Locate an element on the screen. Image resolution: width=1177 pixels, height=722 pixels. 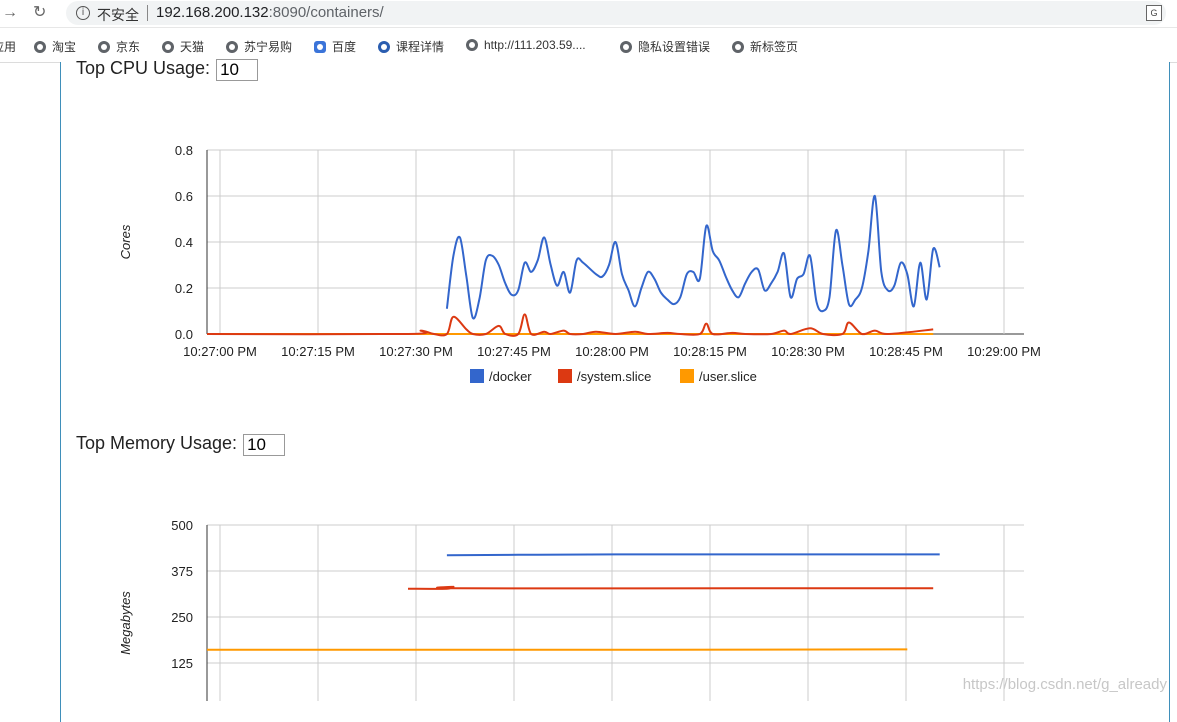
x-tick-label: 10:27:30 PM is located at coordinates (416, 351).